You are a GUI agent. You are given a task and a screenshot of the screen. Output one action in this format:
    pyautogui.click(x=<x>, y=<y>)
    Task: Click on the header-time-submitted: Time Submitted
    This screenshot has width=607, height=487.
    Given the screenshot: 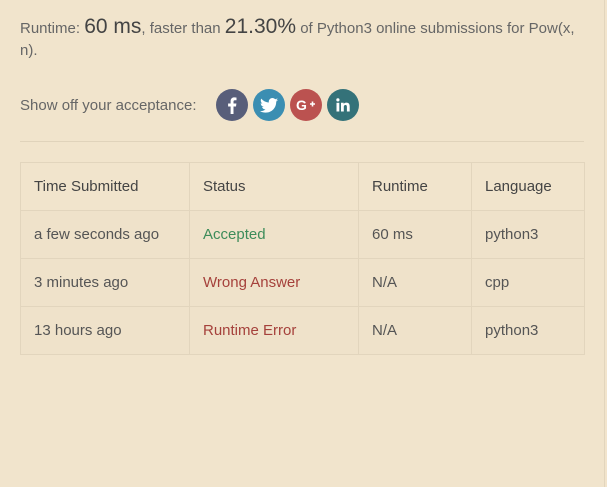 What is the action you would take?
    pyautogui.click(x=105, y=186)
    